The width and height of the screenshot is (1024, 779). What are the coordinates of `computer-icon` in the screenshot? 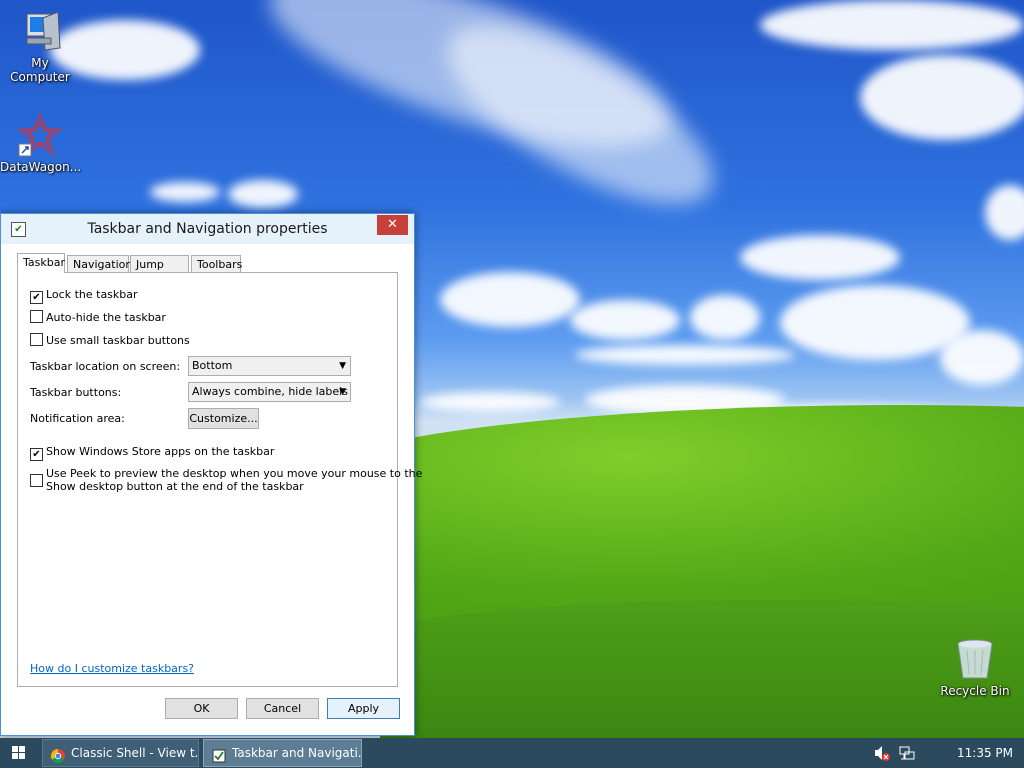 It's located at (40, 31).